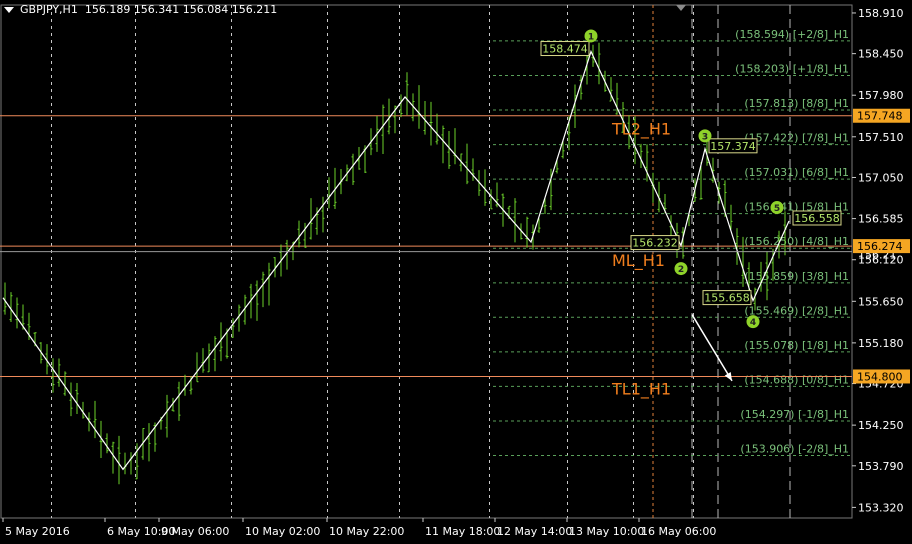 The image size is (912, 544). What do you see at coordinates (366, 531) in the screenshot?
I see `x-axis-tick-label: 10 May 22:00` at bounding box center [366, 531].